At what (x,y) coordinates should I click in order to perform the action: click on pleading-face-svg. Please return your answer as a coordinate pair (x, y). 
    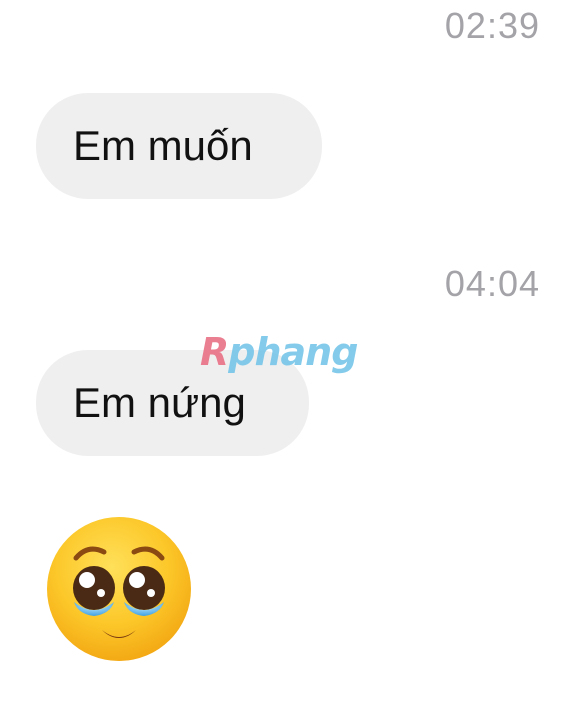
    Looking at the image, I should click on (119, 589).